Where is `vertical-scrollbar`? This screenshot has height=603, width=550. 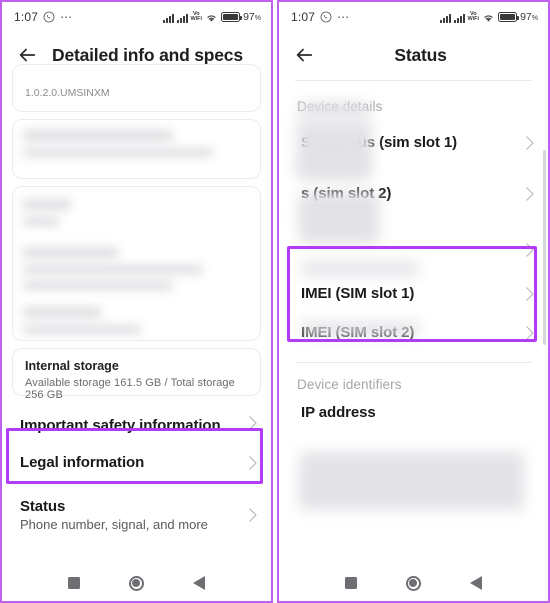 vertical-scrollbar is located at coordinates (544, 247).